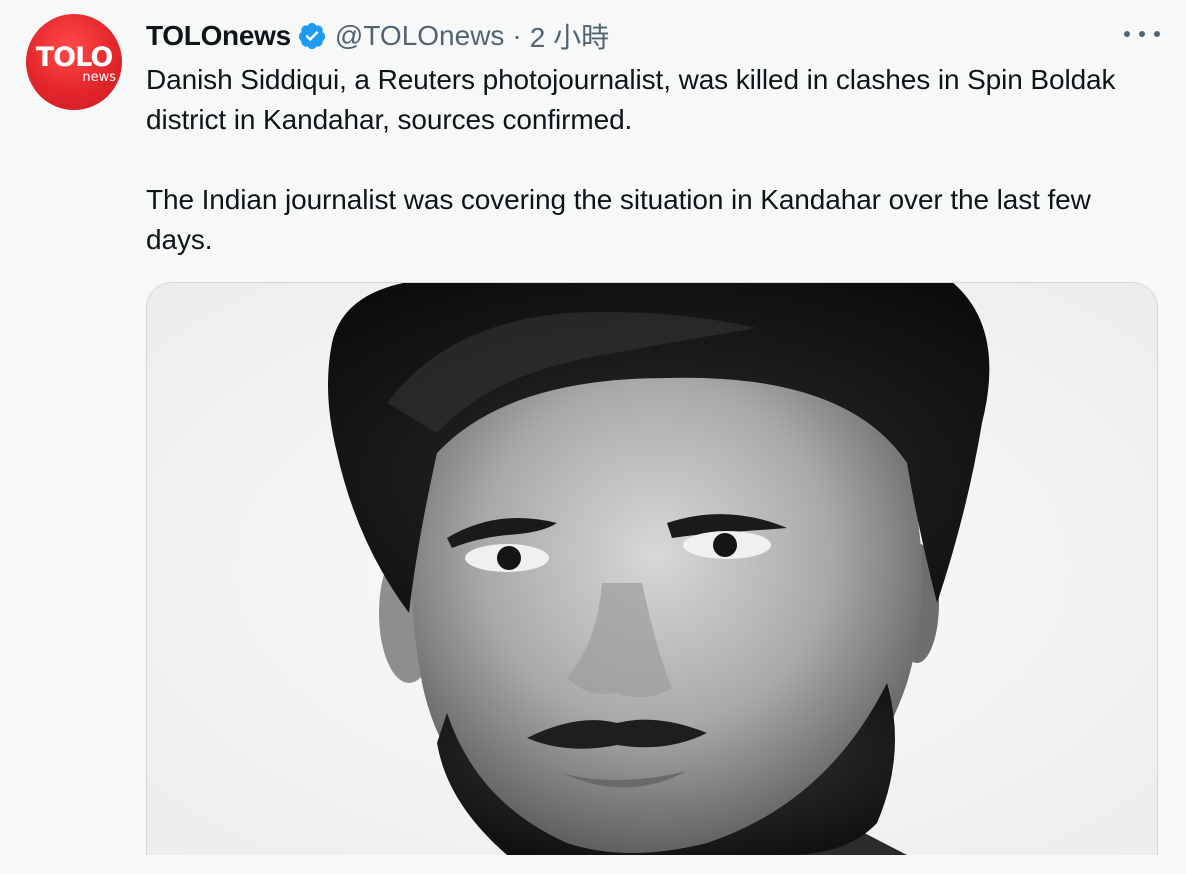 The width and height of the screenshot is (1186, 874). Describe the element at coordinates (99, 77) in the screenshot. I see `avatar-logo-subtext: news` at that location.